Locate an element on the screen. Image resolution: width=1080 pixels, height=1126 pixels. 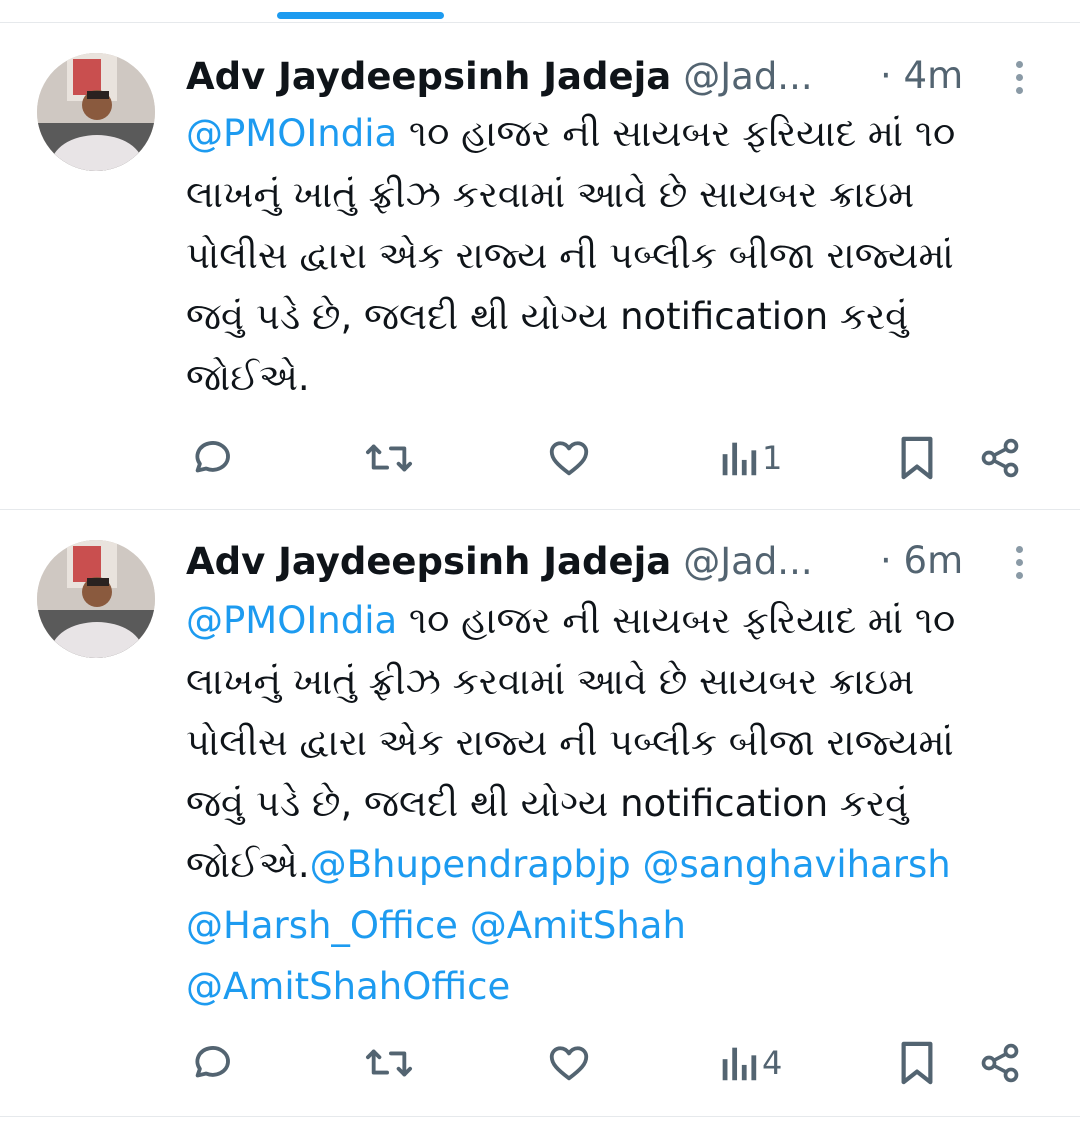
scroll-indicator is located at coordinates (360, 15).